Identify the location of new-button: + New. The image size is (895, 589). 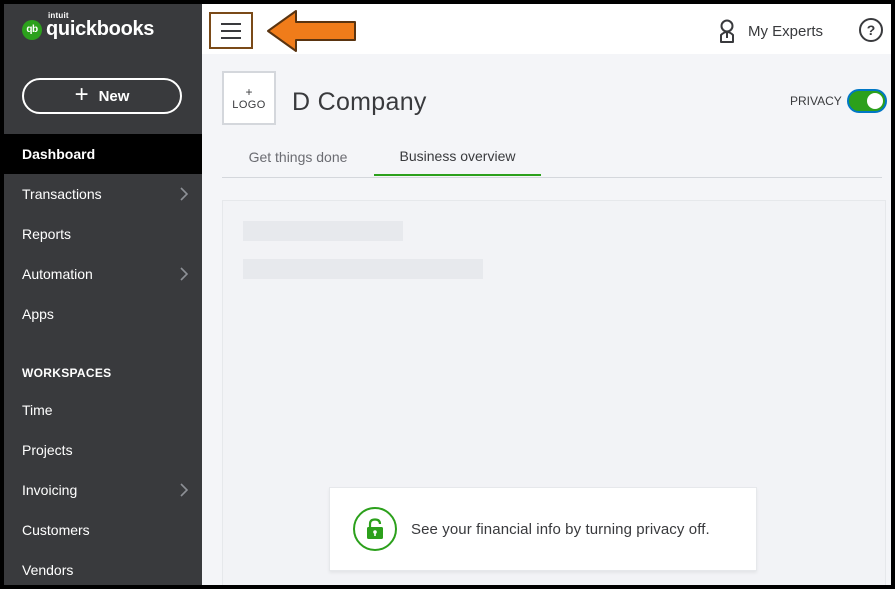
(102, 96).